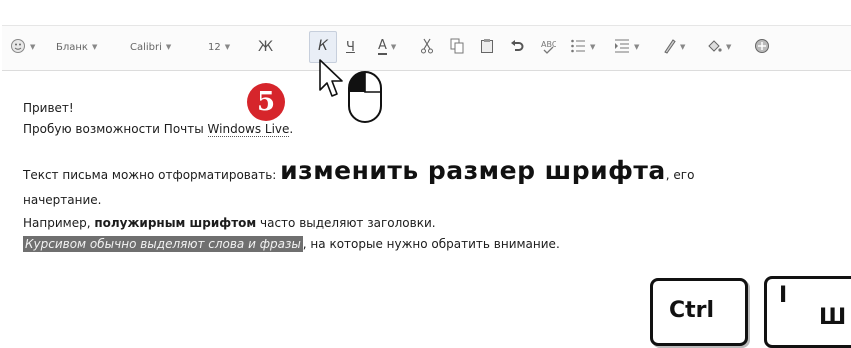 The width and height of the screenshot is (851, 348). I want to click on bold-text: полужирным шрифтом, so click(175, 223).